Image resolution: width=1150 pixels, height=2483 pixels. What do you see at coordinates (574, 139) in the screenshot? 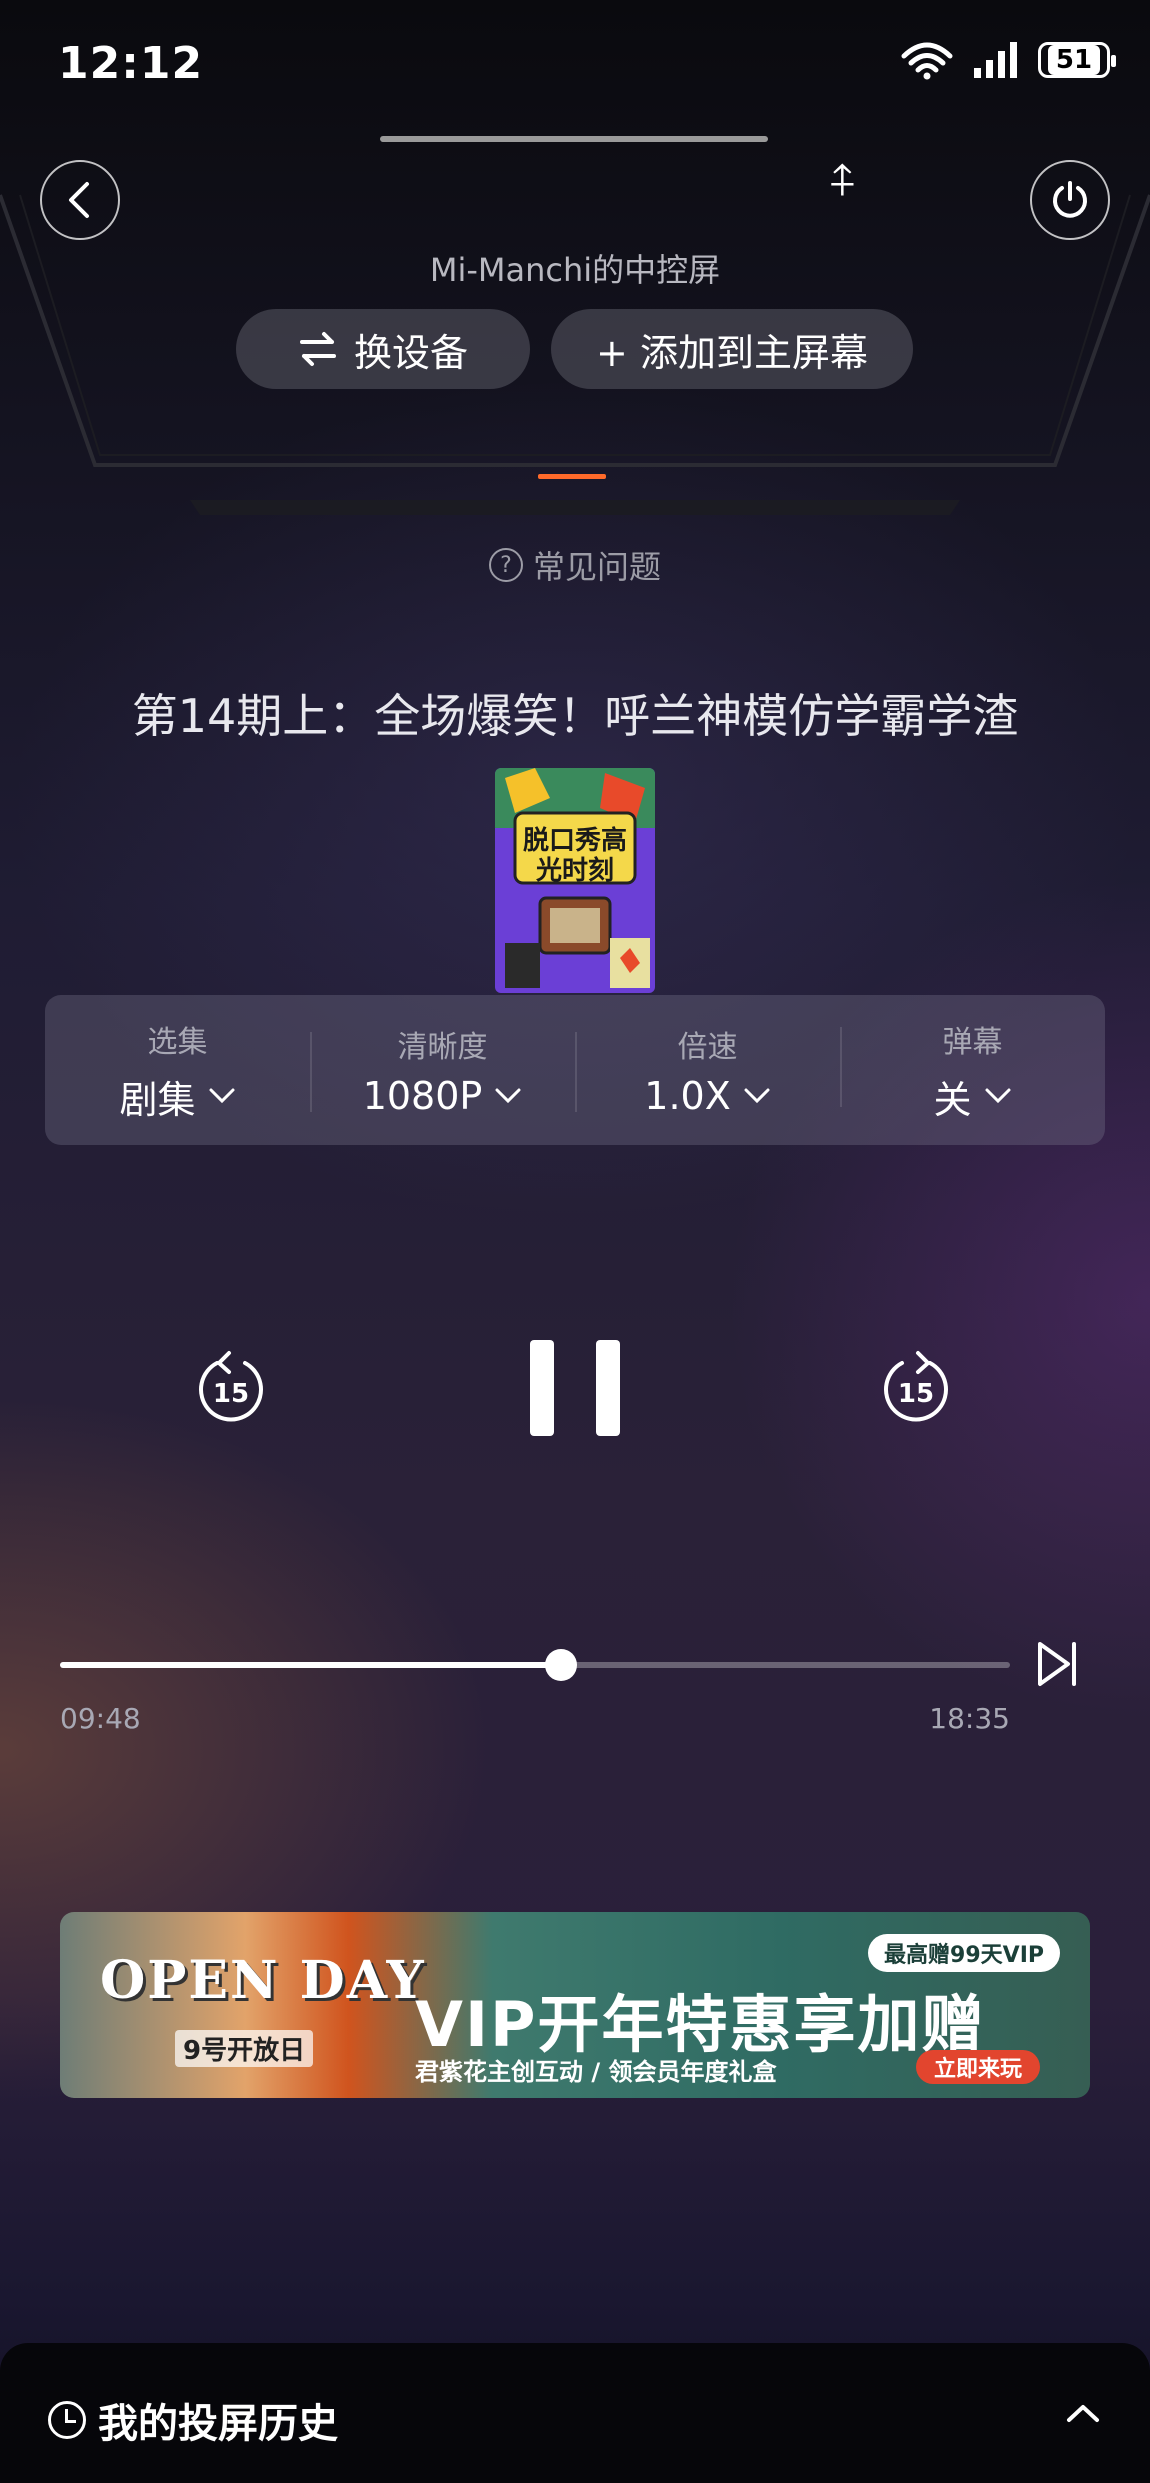
I see `drag-handle` at bounding box center [574, 139].